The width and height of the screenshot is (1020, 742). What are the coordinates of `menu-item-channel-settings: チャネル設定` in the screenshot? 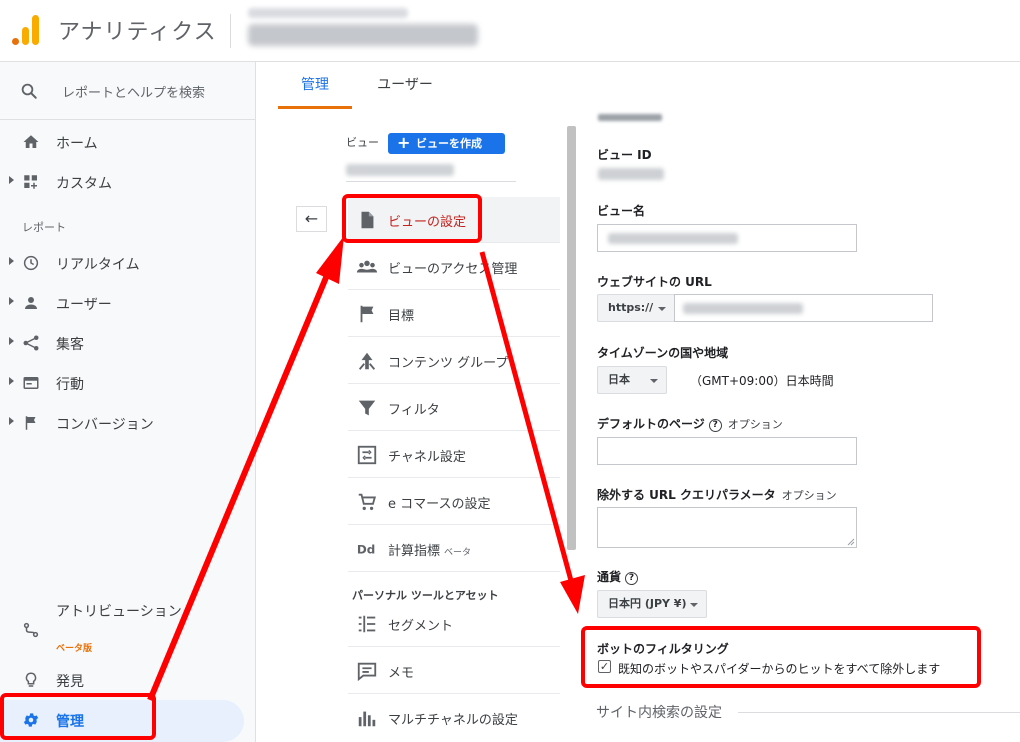 It's located at (454, 455).